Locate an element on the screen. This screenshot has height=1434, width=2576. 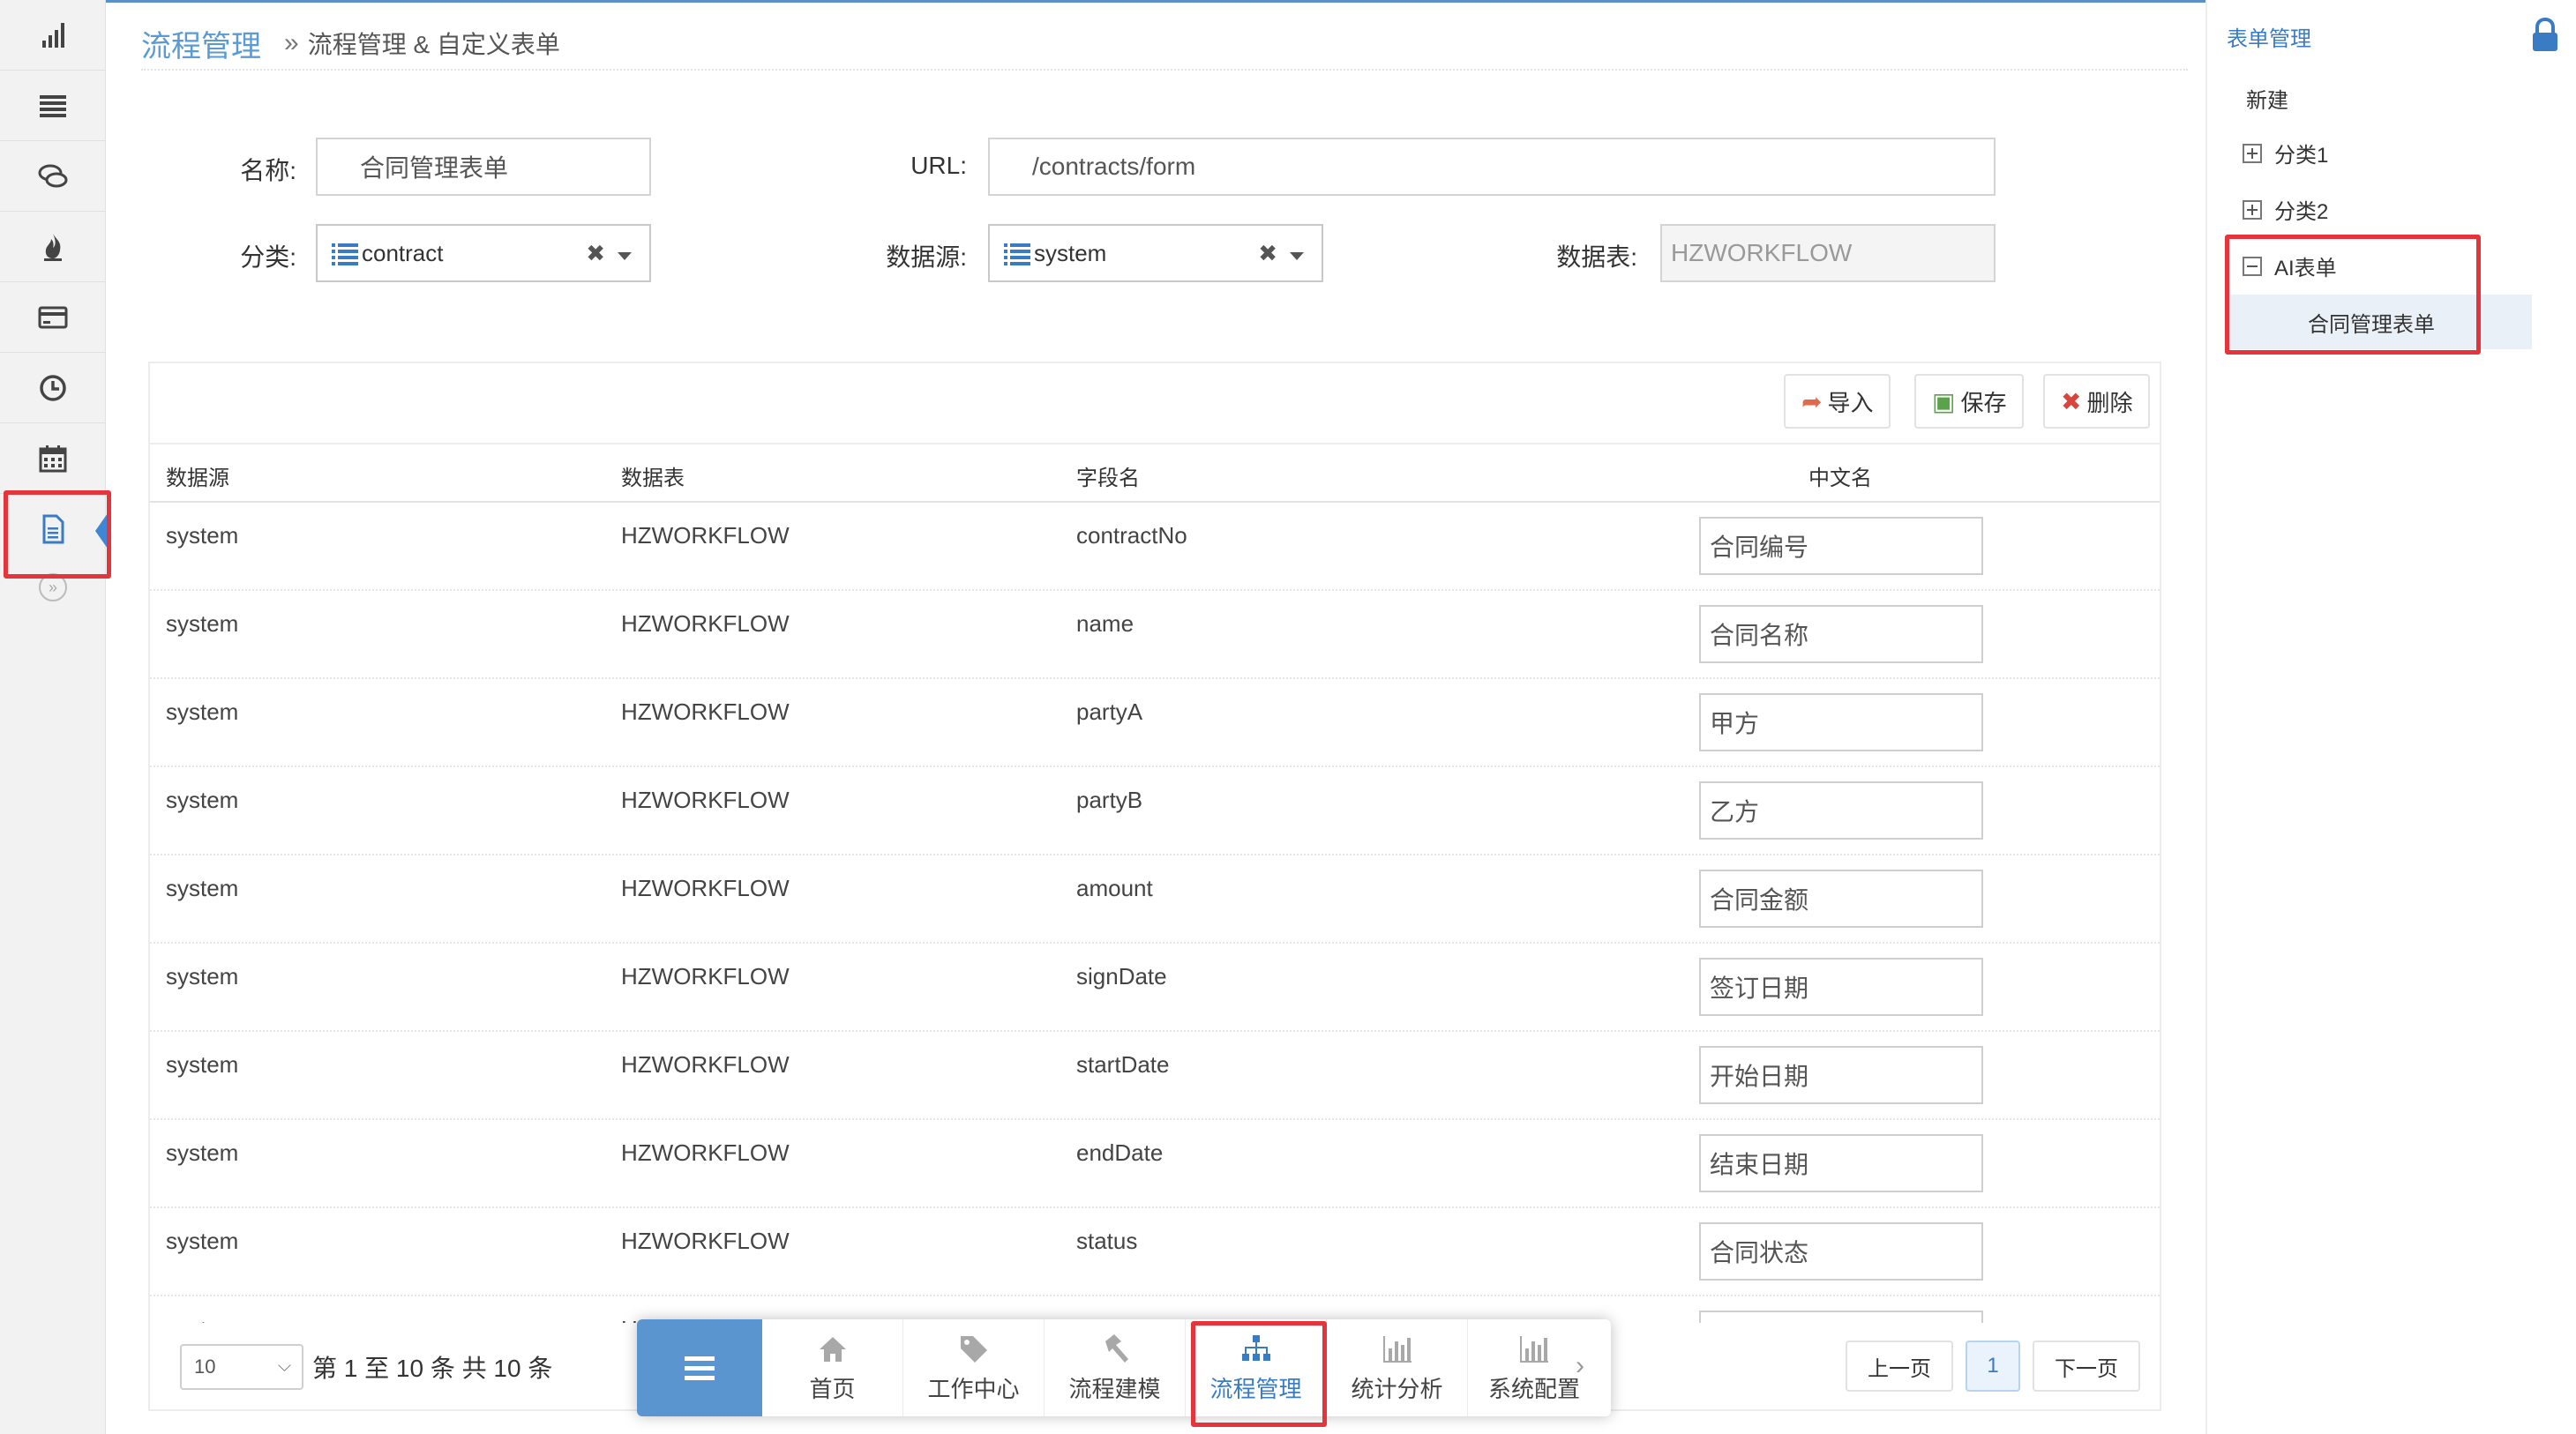
bar-chart-icon is located at coordinates (1534, 1349).